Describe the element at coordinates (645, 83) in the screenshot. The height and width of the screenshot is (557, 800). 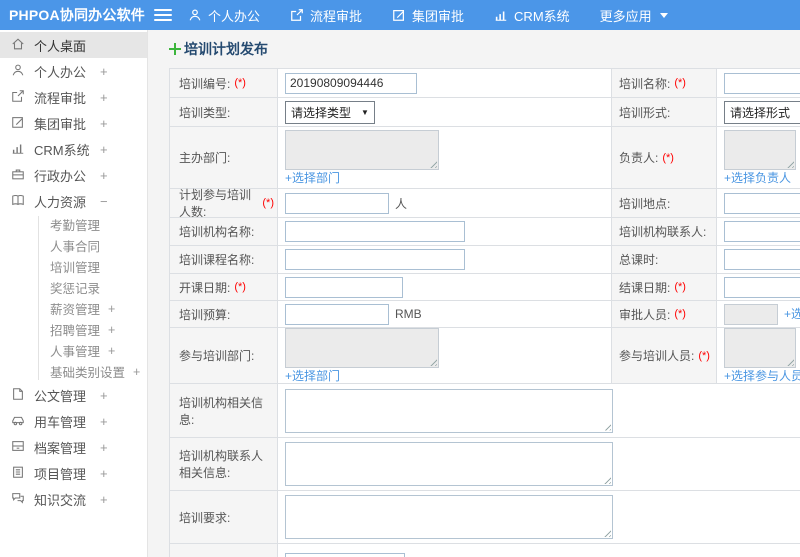
I see `field-label: 培训名称:` at that location.